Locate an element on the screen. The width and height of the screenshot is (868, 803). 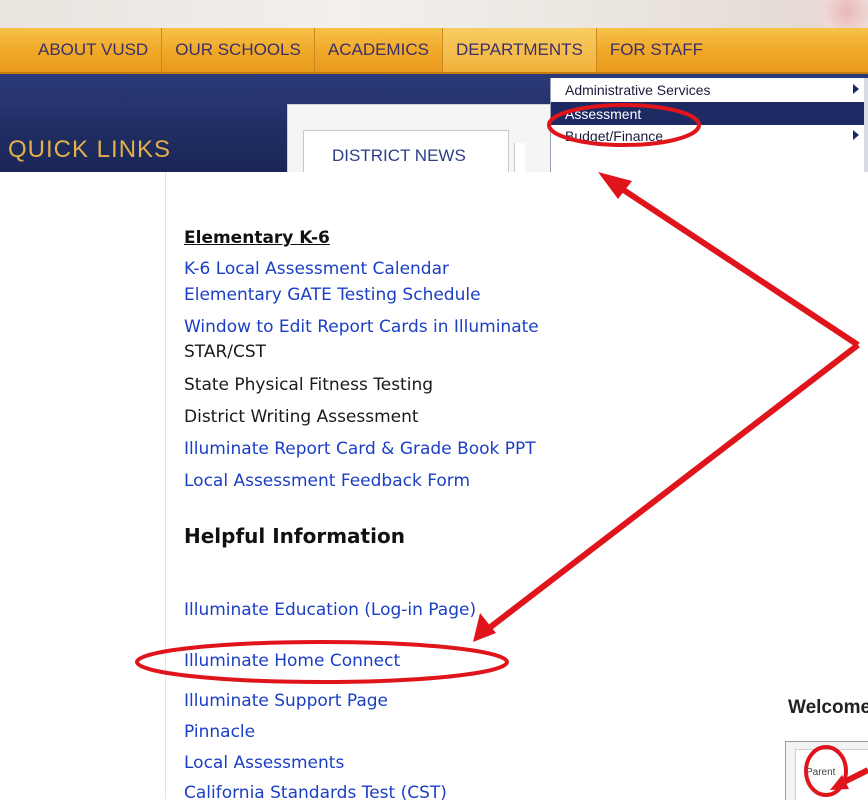
link-illuminate-support-page: Illuminate Support Page is located at coordinates (286, 701).